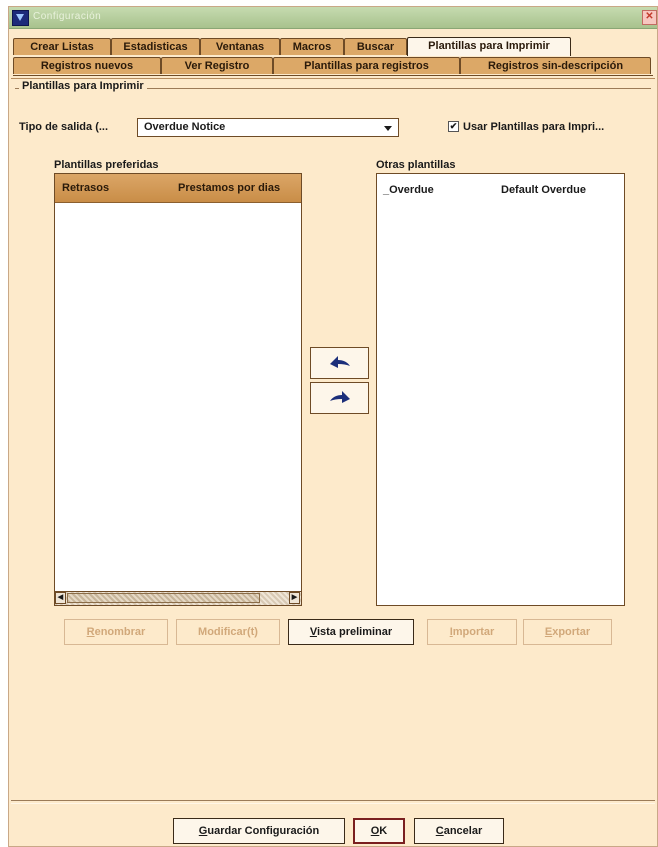 The height and width of the screenshot is (847, 658). I want to click on tab-registros-sin-descripcion: Registros sin-descripción, so click(555, 65).